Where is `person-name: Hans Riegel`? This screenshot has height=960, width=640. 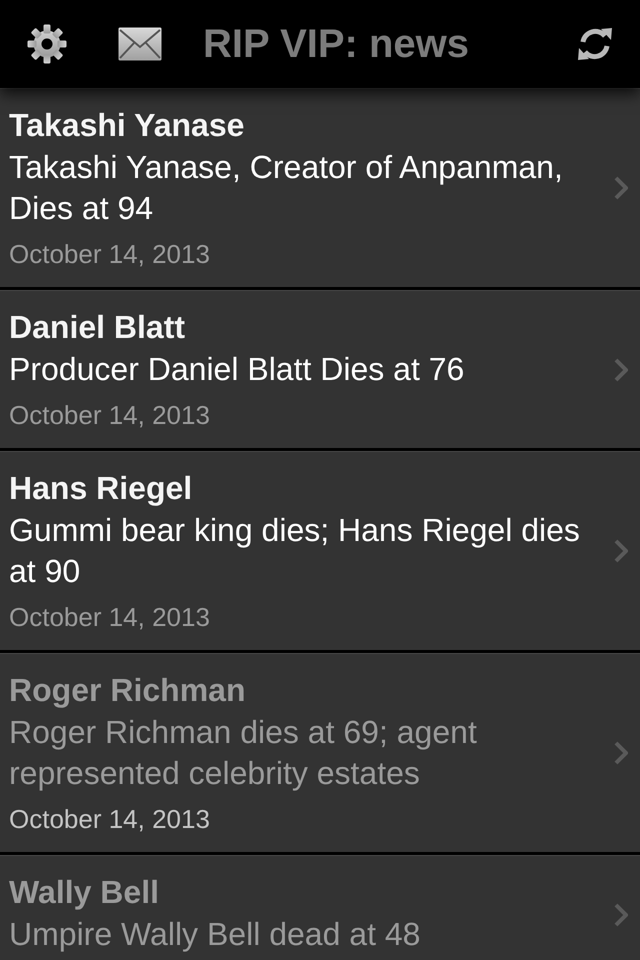 person-name: Hans Riegel is located at coordinates (101, 488).